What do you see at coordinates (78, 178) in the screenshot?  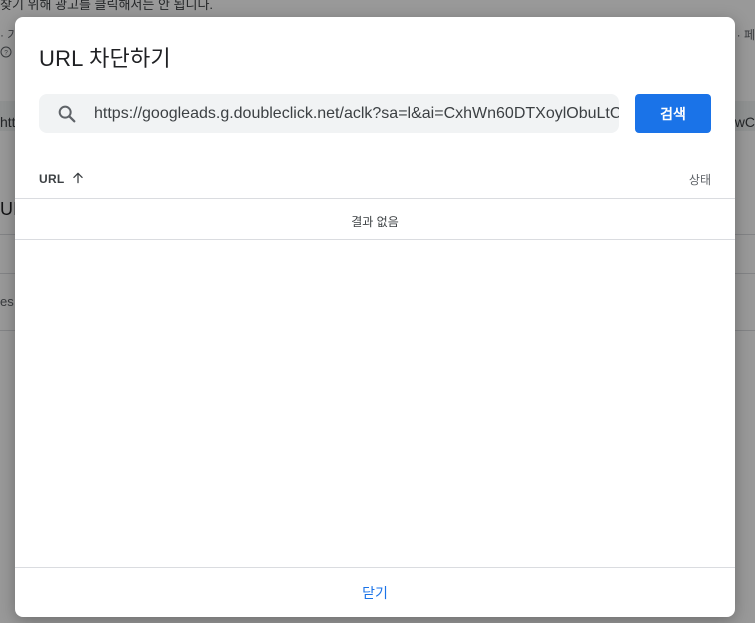 I see `arrow-up-icon` at bounding box center [78, 178].